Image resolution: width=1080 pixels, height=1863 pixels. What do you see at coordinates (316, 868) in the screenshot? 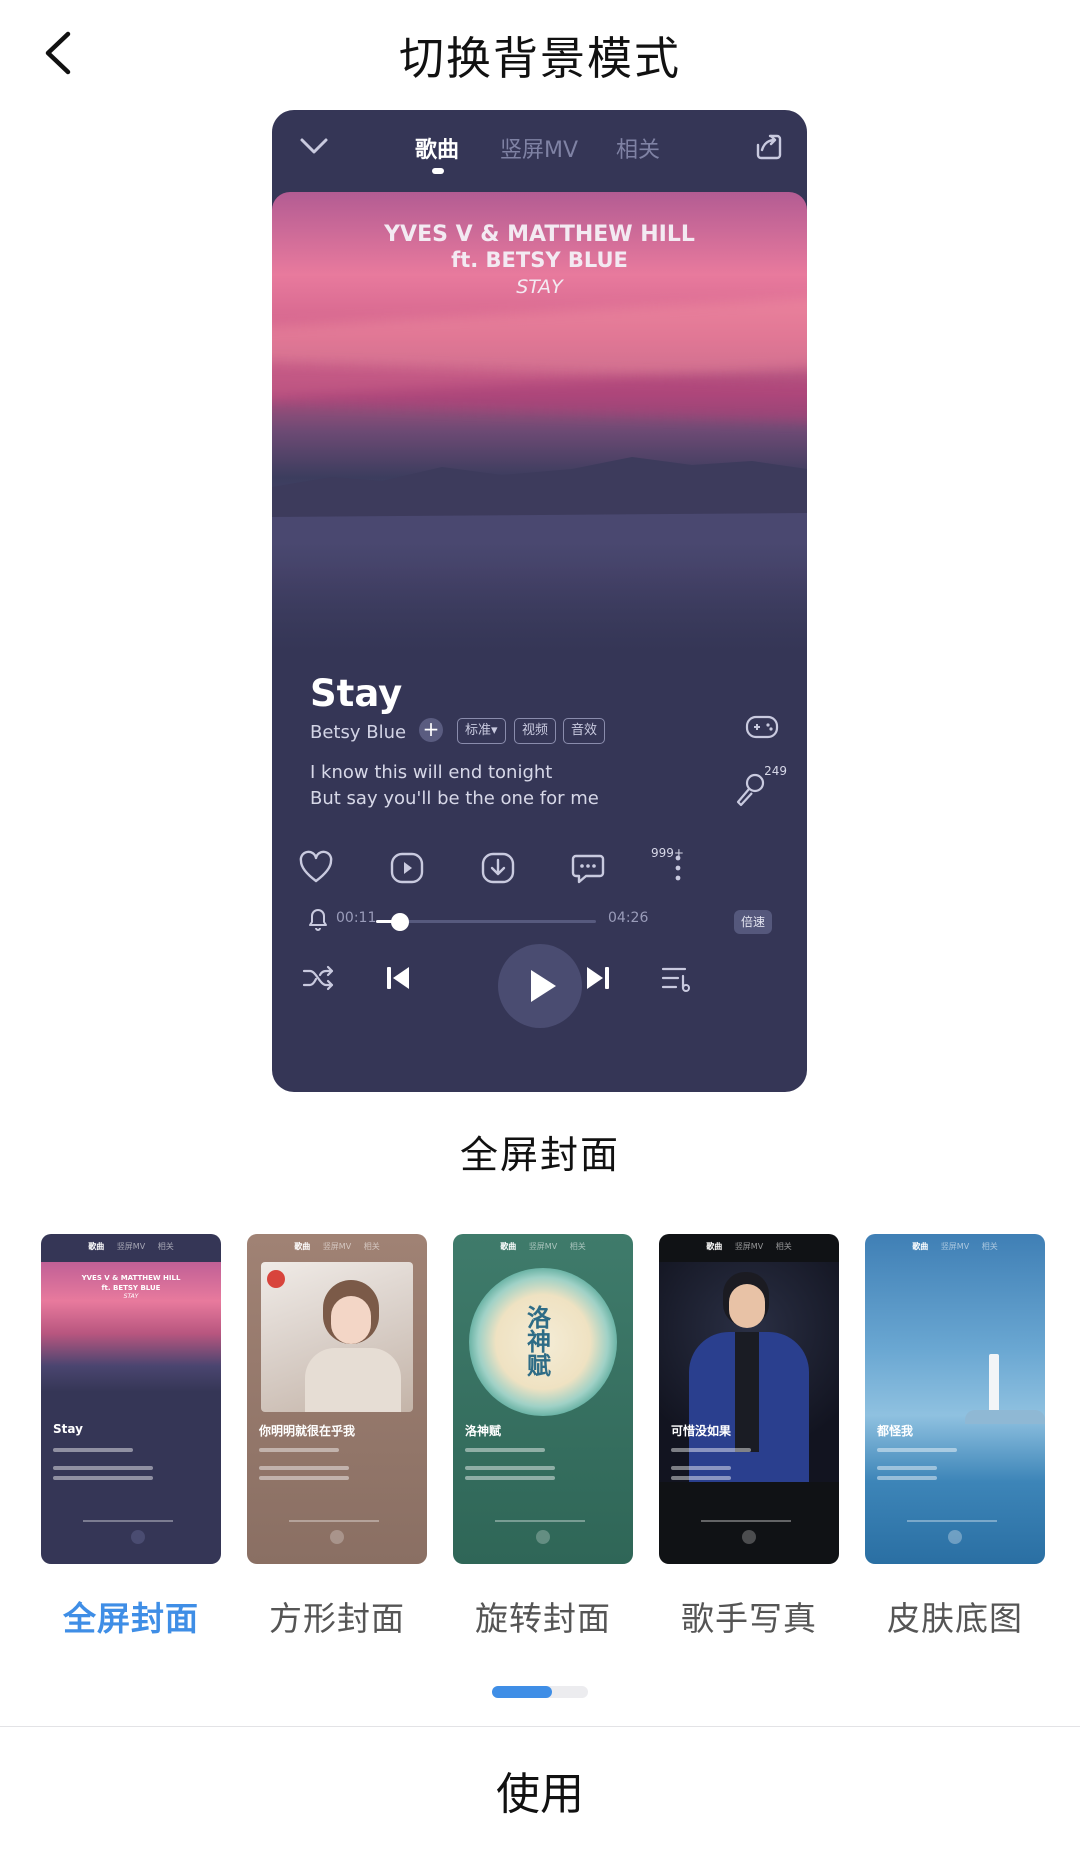
I see `heart-icon` at bounding box center [316, 868].